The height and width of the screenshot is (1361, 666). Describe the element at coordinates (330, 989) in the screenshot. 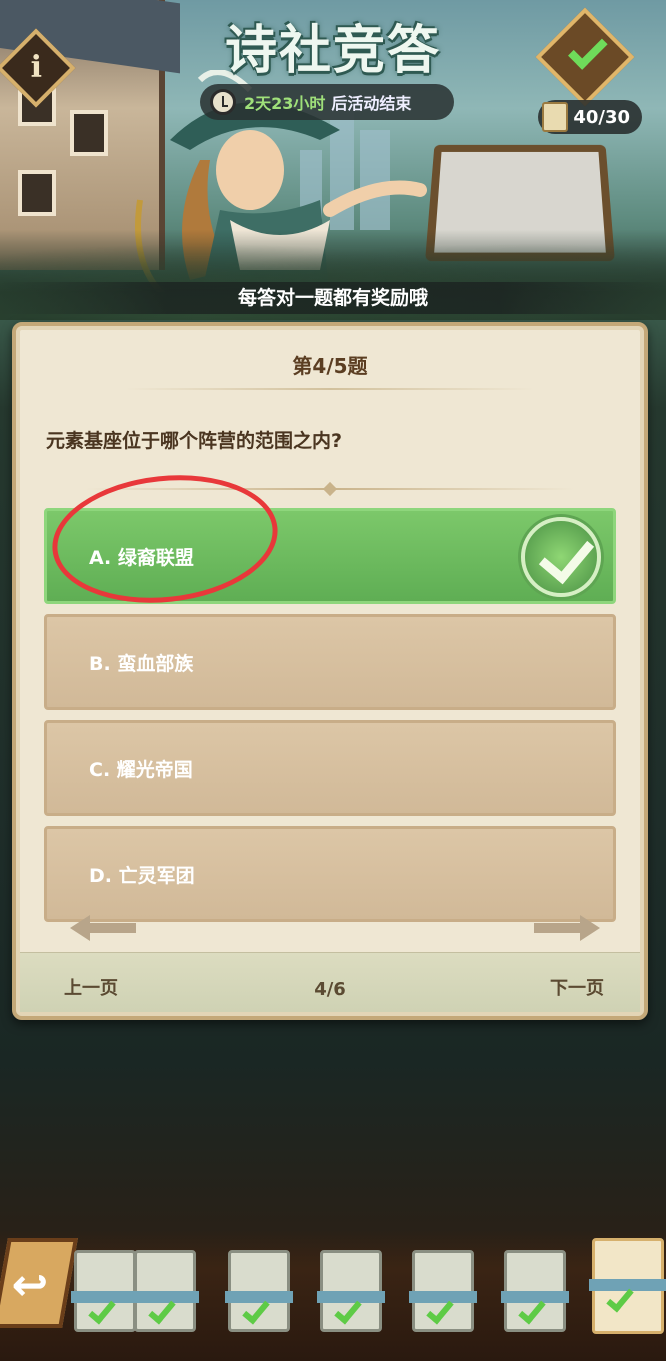

I see `page-indicator: 4/6` at that location.